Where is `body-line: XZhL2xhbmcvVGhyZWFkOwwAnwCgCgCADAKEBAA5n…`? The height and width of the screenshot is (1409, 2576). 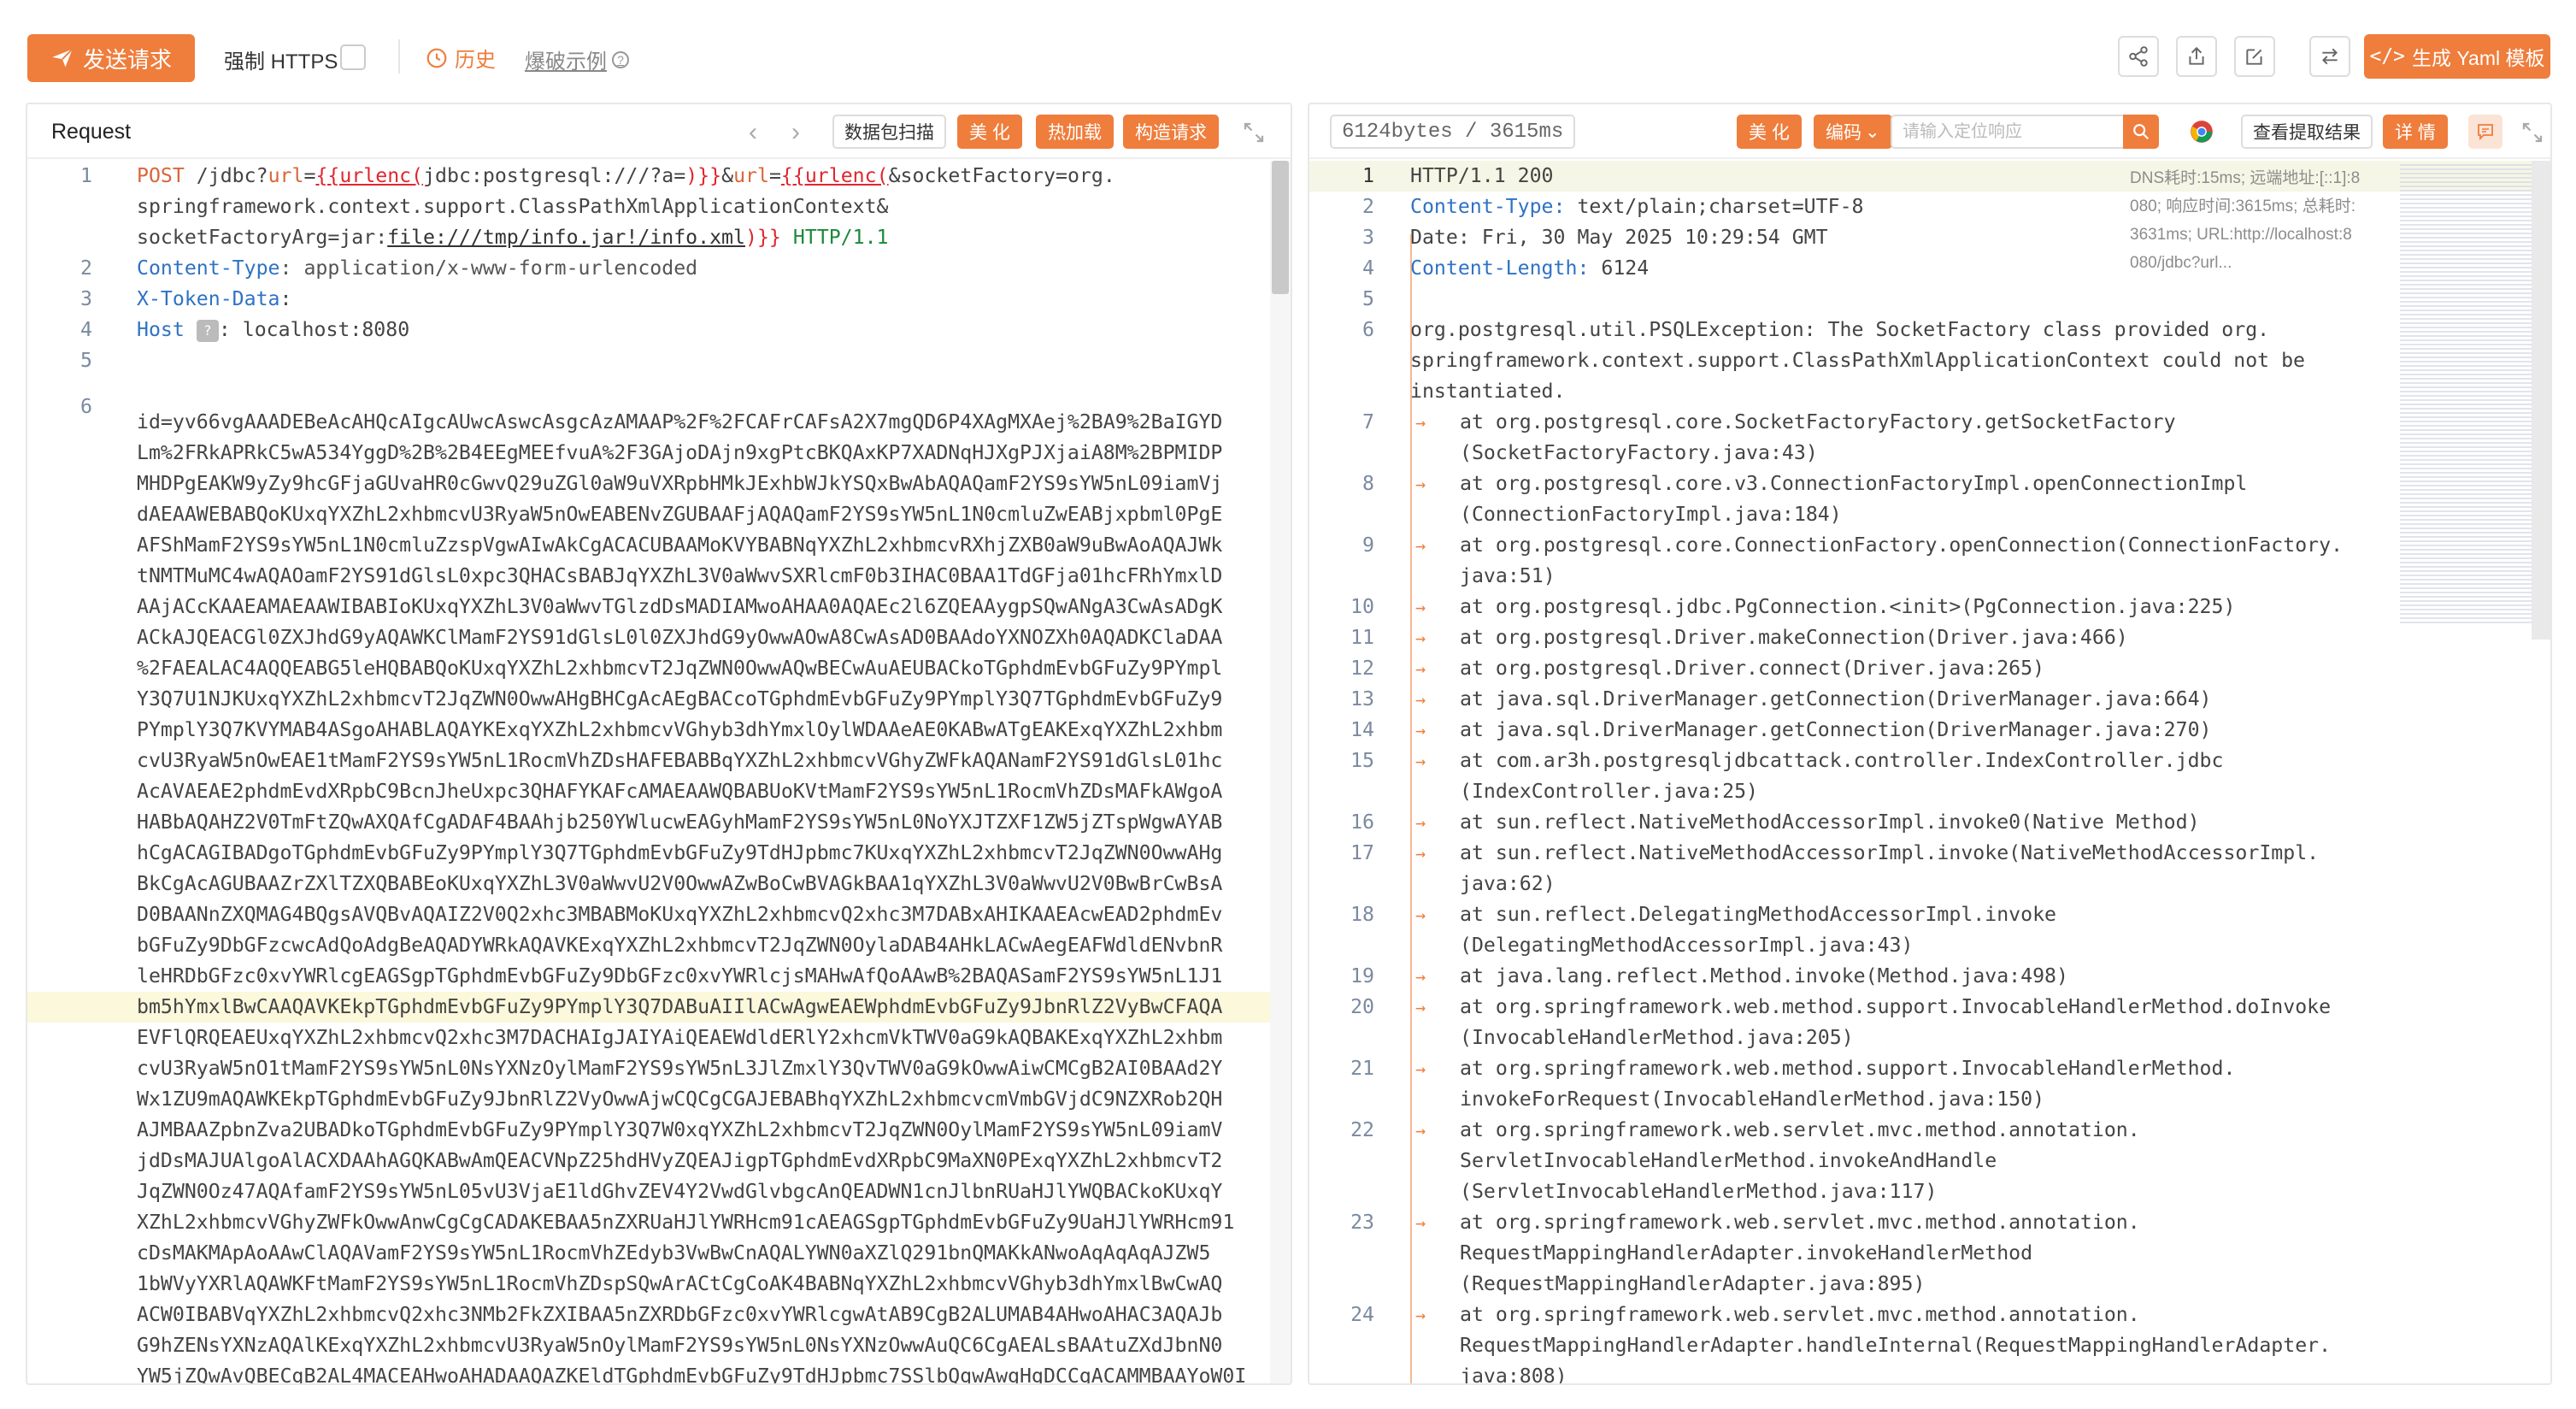 body-line: XZhL2xhbmcvVGhyZWFkOwwAnwCgCgCADAKEBAA5n… is located at coordinates (686, 1222).